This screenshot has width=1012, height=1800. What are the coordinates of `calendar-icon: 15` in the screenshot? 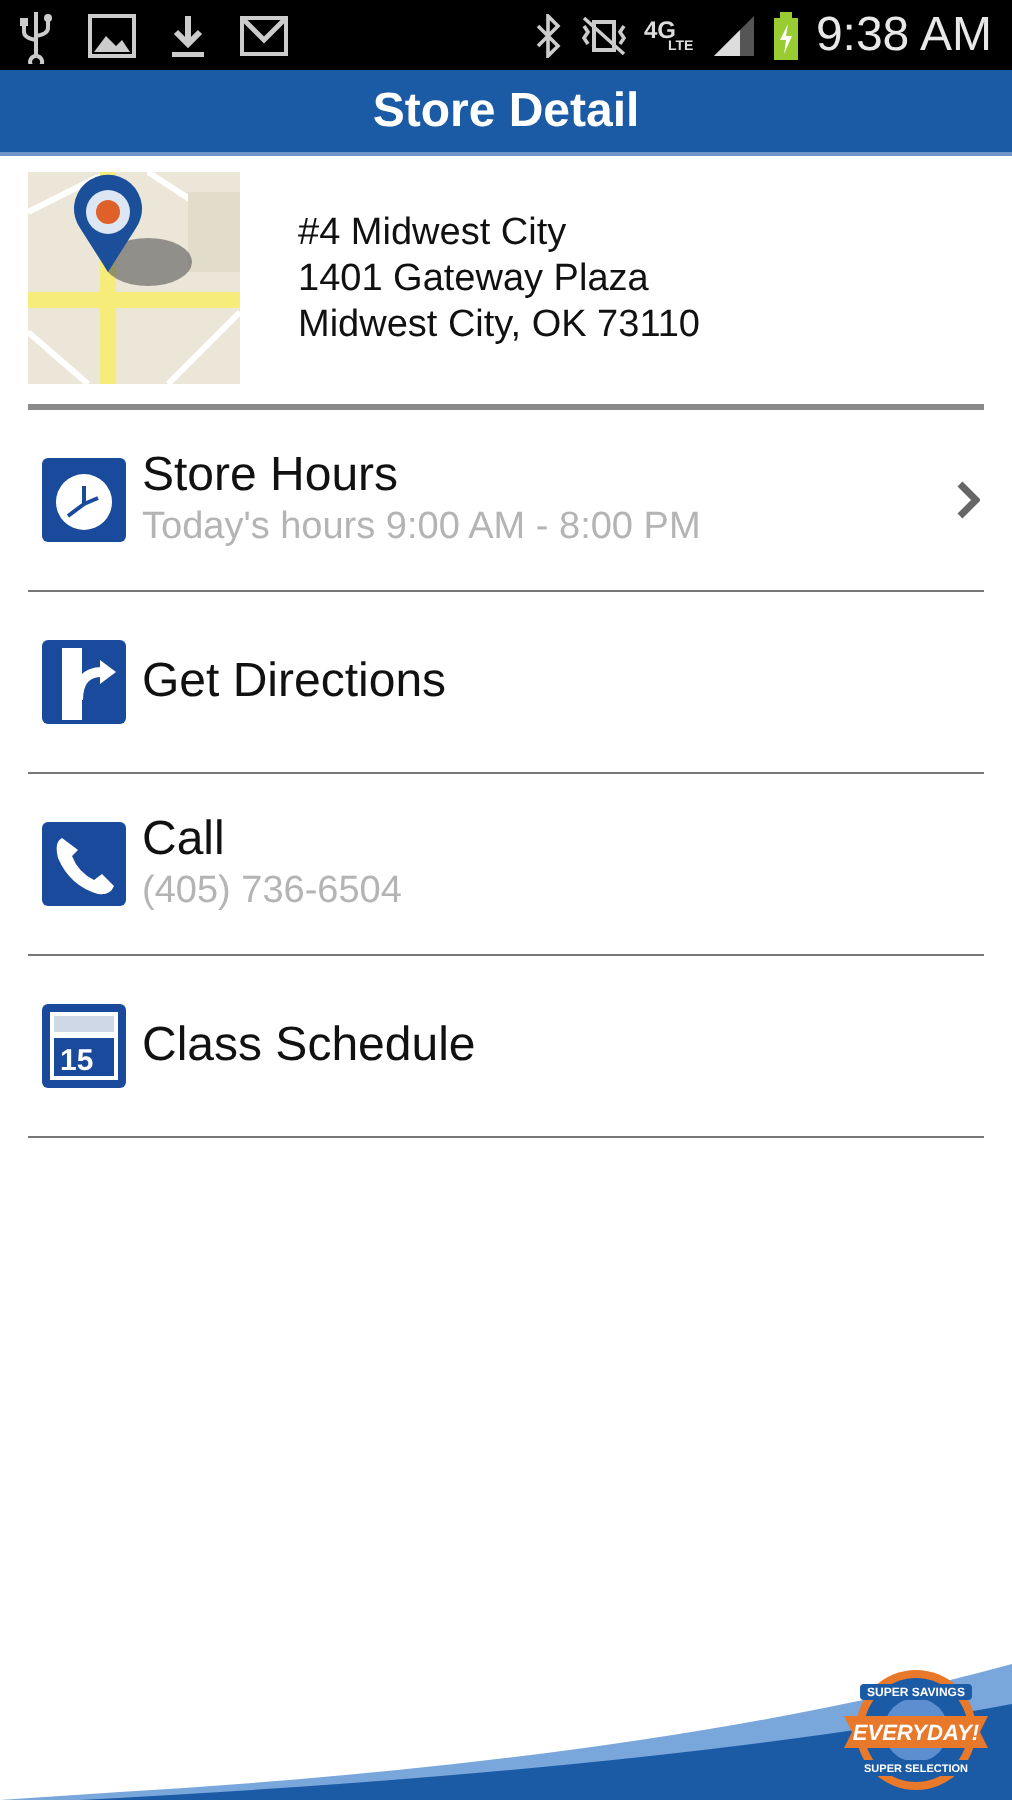 It's located at (84, 1046).